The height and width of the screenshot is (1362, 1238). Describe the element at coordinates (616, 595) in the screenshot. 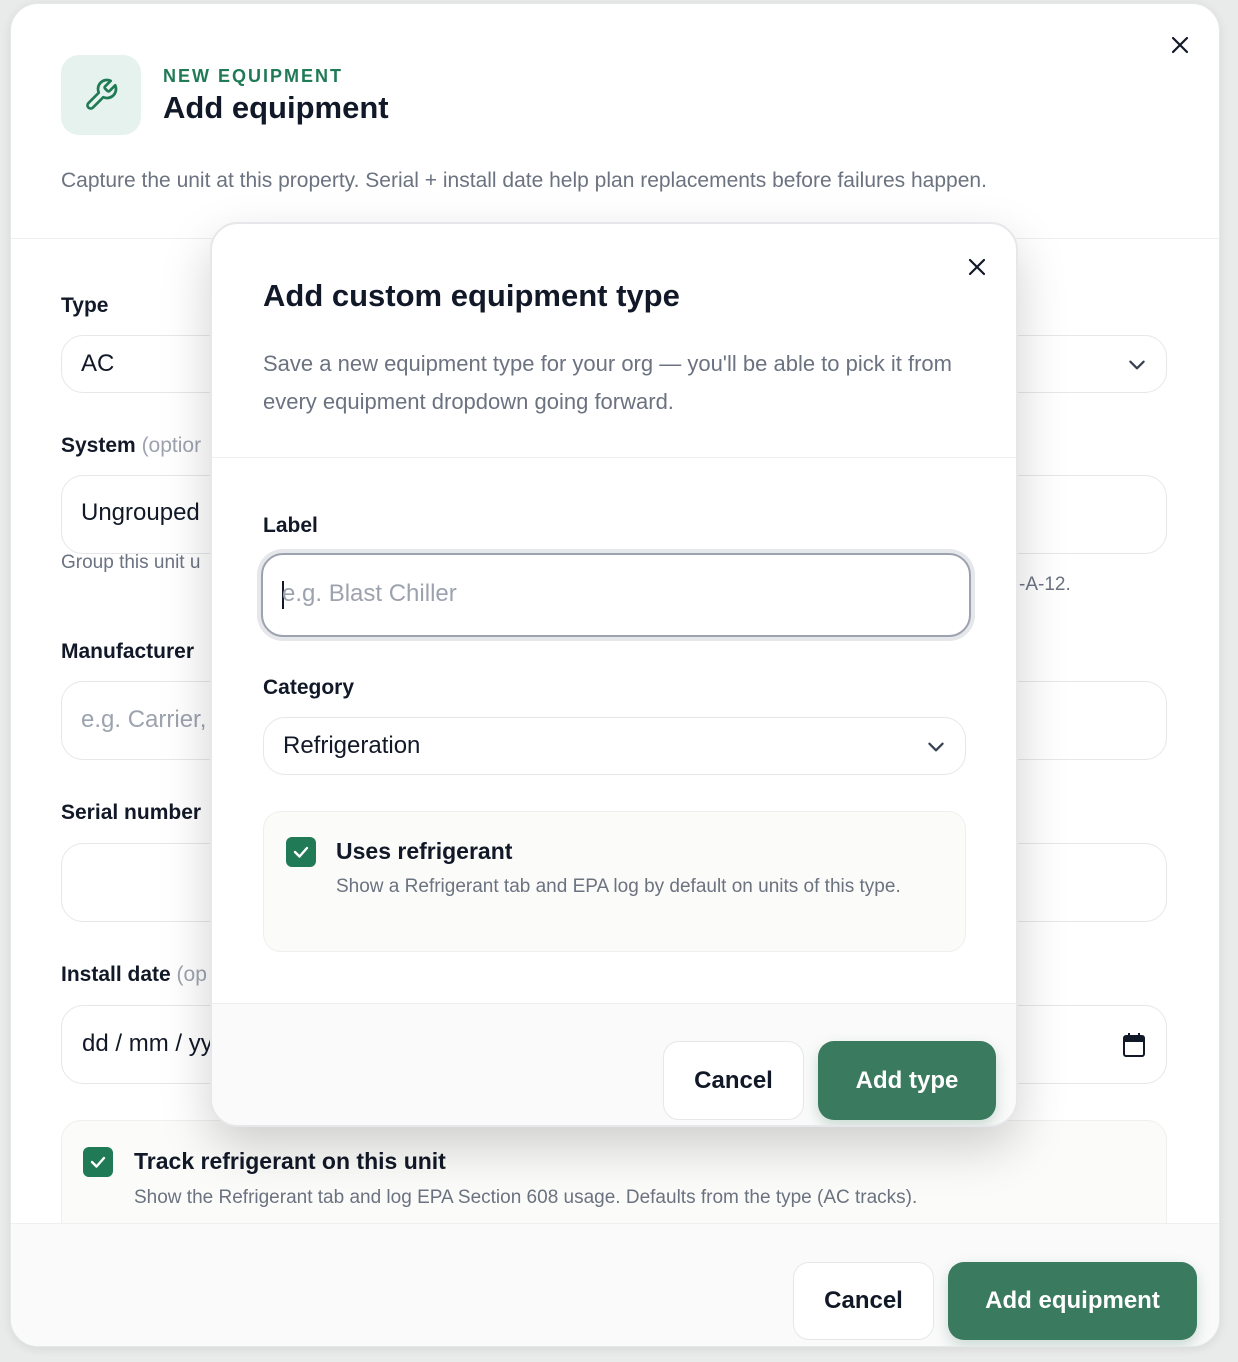

I see `label-input: e.g. Blast Chiller` at that location.